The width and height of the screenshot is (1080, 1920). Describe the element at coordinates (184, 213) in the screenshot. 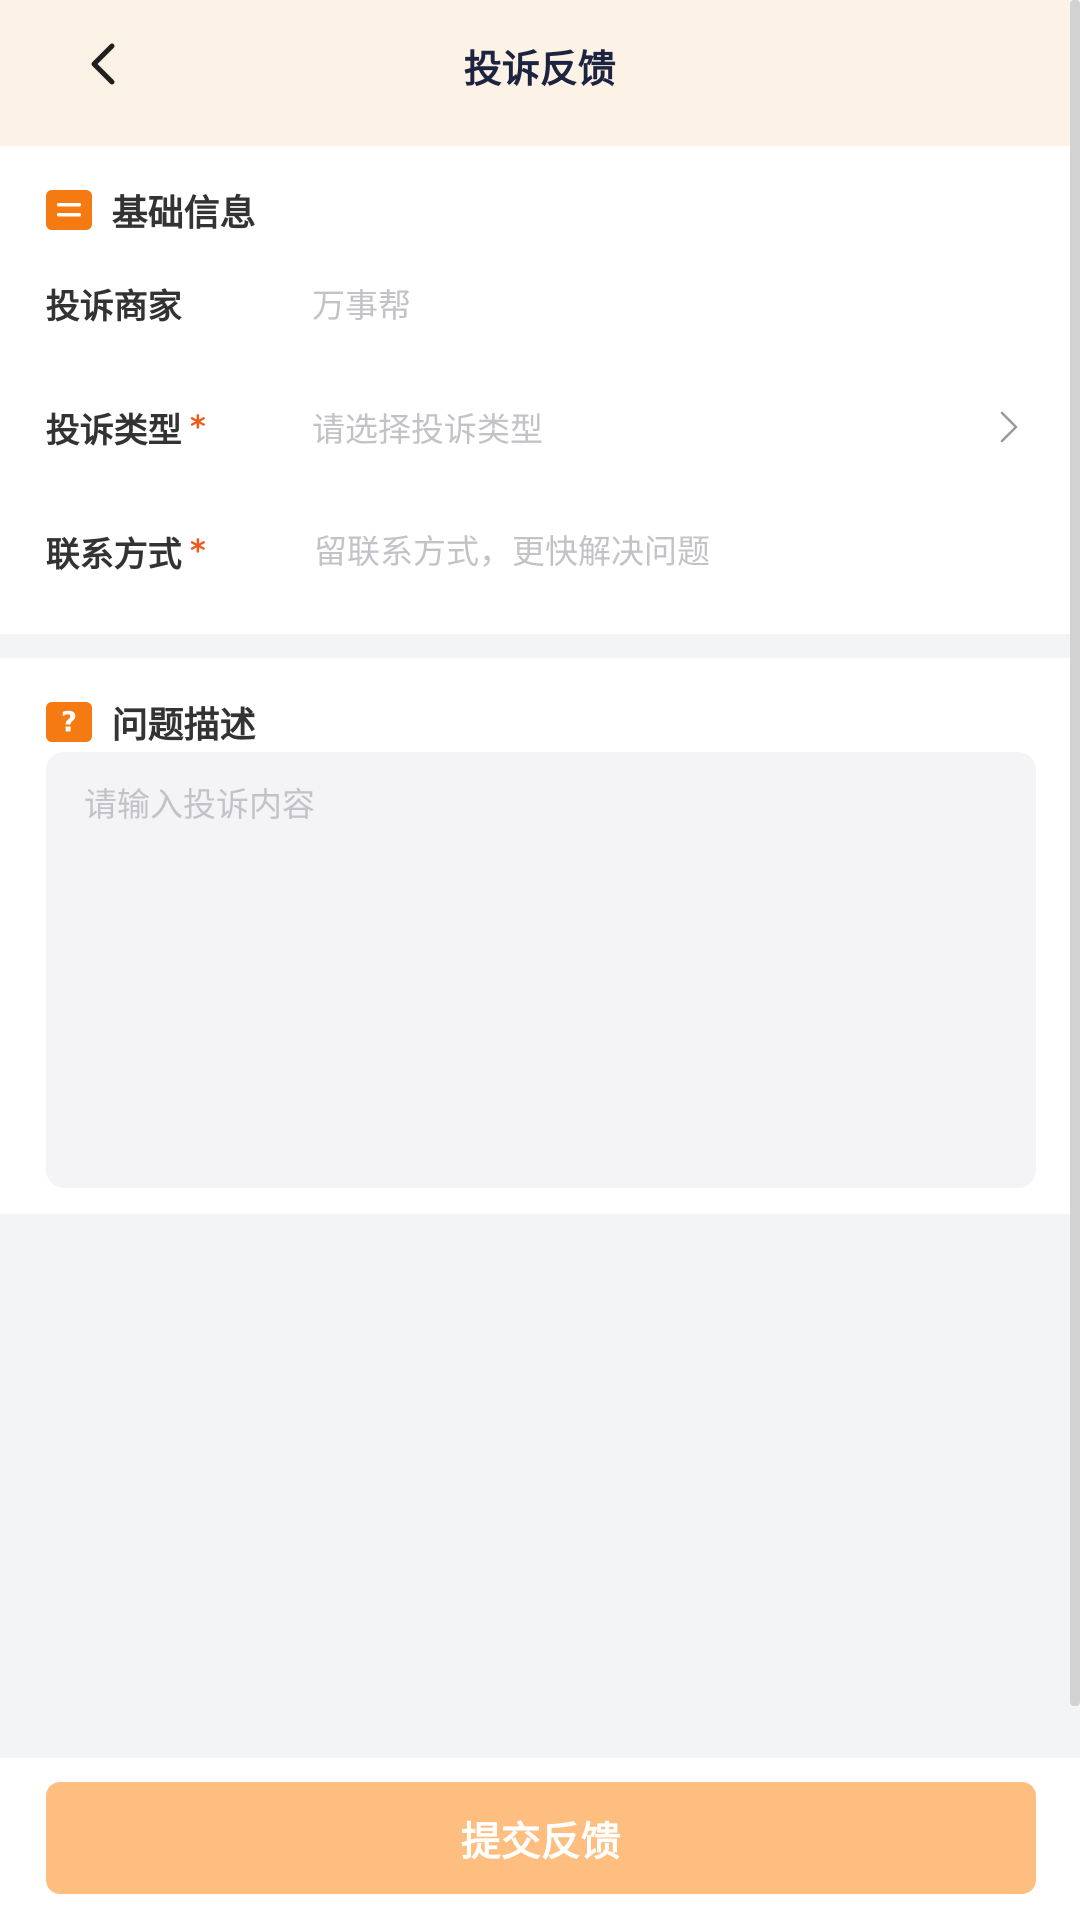

I see `basic-info-title: 基础信息` at that location.